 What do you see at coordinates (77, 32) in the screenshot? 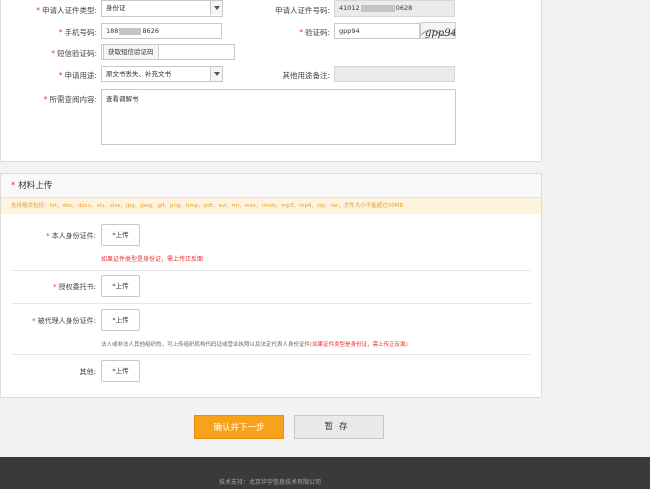
I see `phone-label: * 手机号码:` at bounding box center [77, 32].